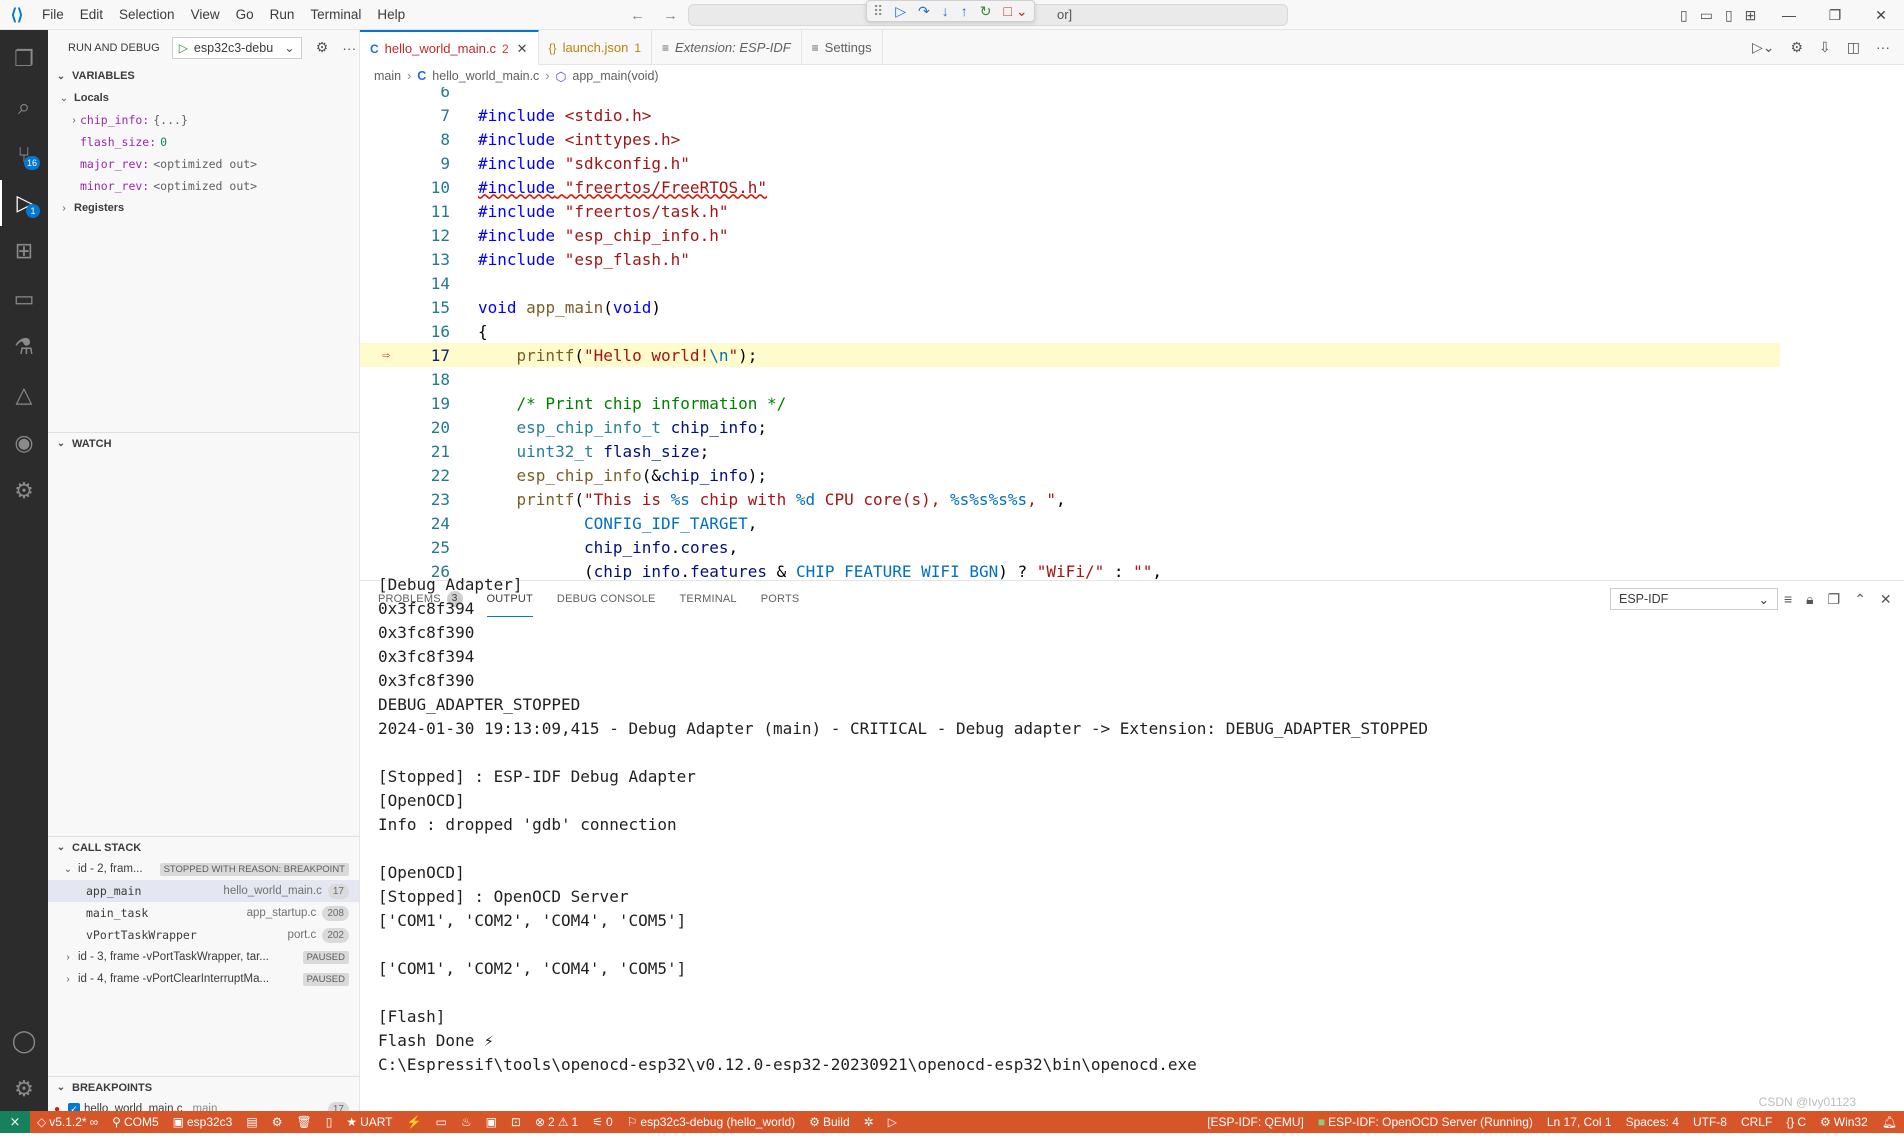 Image resolution: width=1904 pixels, height=1138 pixels. Describe the element at coordinates (522, 49) in the screenshot. I see `close-icon: ✕` at that location.